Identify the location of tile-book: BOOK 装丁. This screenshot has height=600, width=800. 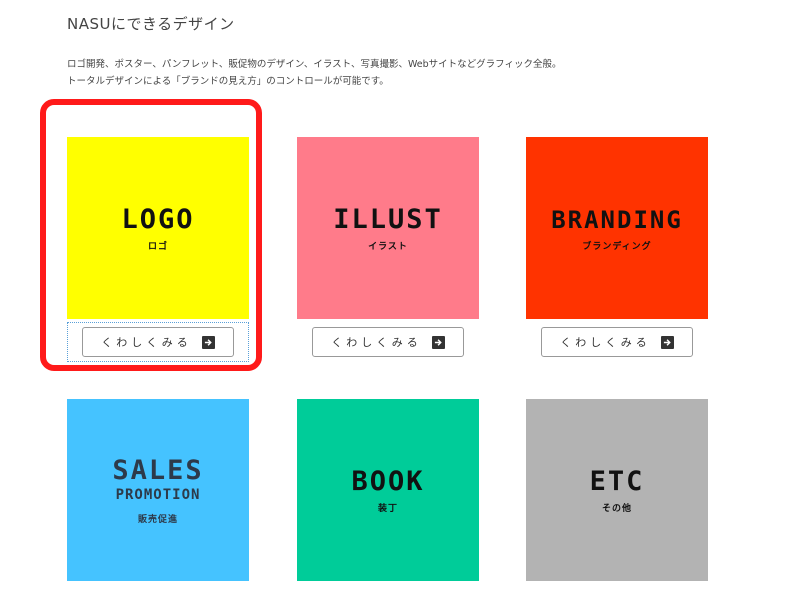
(388, 490).